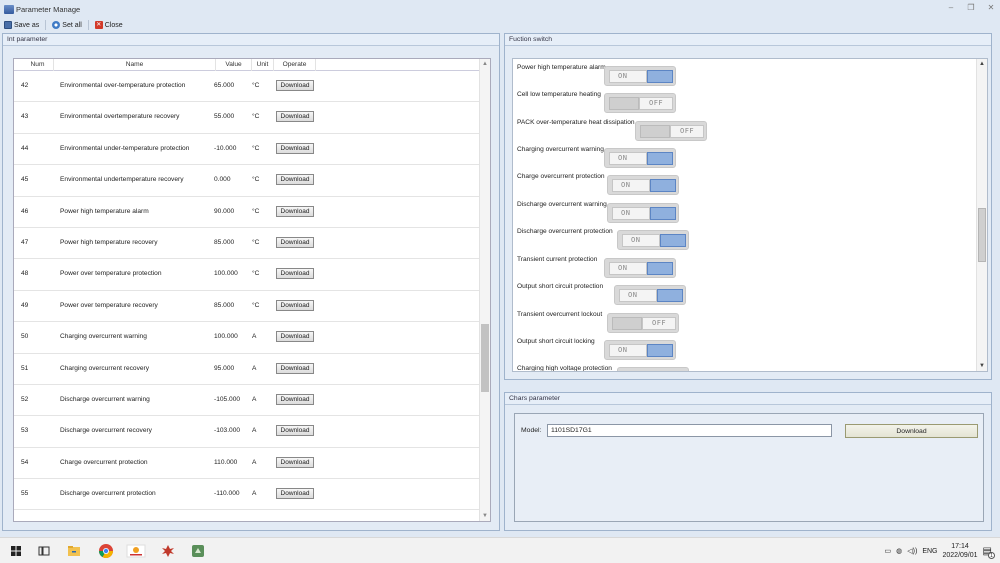  I want to click on switch-row: Charging overcurrent warning ON, so click(747, 155).